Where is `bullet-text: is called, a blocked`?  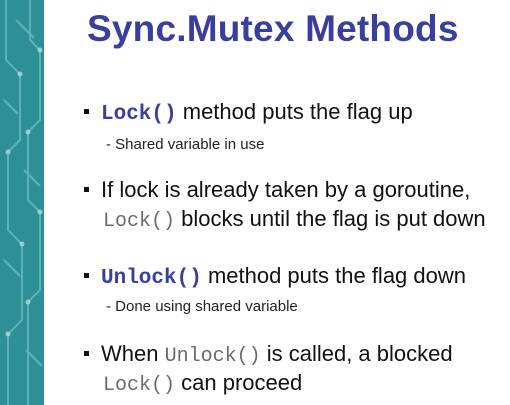 bullet-text: is called, a blocked is located at coordinates (356, 353).